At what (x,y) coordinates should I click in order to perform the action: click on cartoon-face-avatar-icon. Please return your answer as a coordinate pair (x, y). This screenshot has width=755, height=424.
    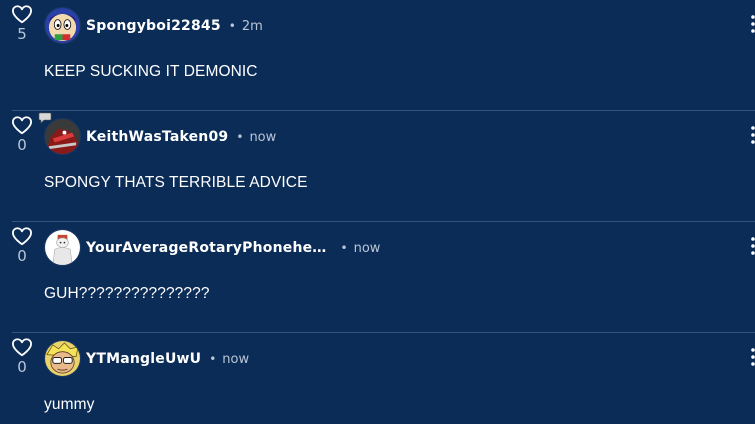
    Looking at the image, I should click on (62, 25).